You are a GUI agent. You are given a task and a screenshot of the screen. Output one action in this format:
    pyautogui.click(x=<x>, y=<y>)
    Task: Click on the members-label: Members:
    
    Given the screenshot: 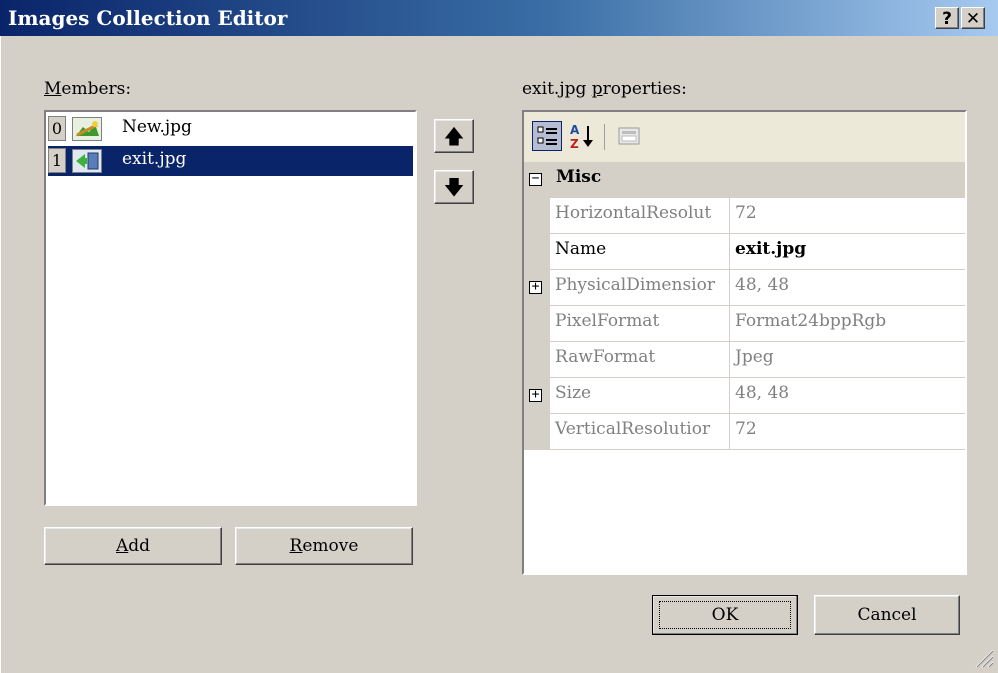 What is the action you would take?
    pyautogui.click(x=88, y=89)
    